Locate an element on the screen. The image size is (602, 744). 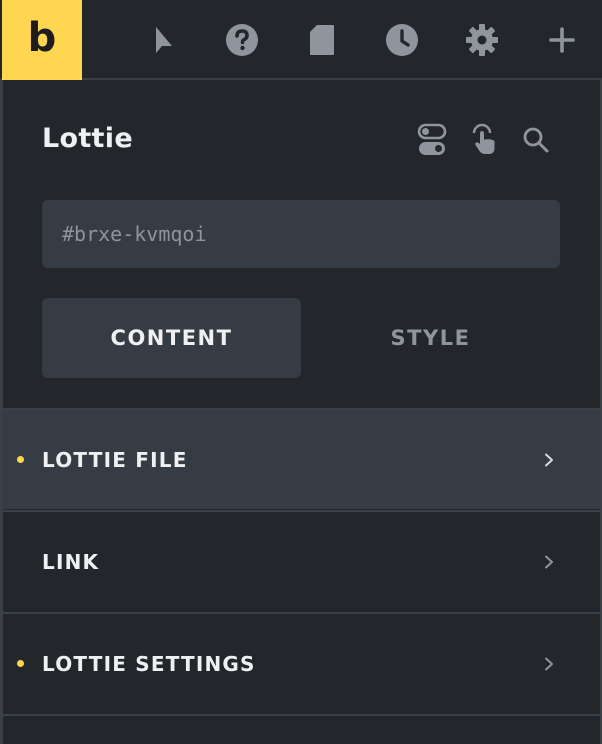
panel-title: Lottie is located at coordinates (87, 138).